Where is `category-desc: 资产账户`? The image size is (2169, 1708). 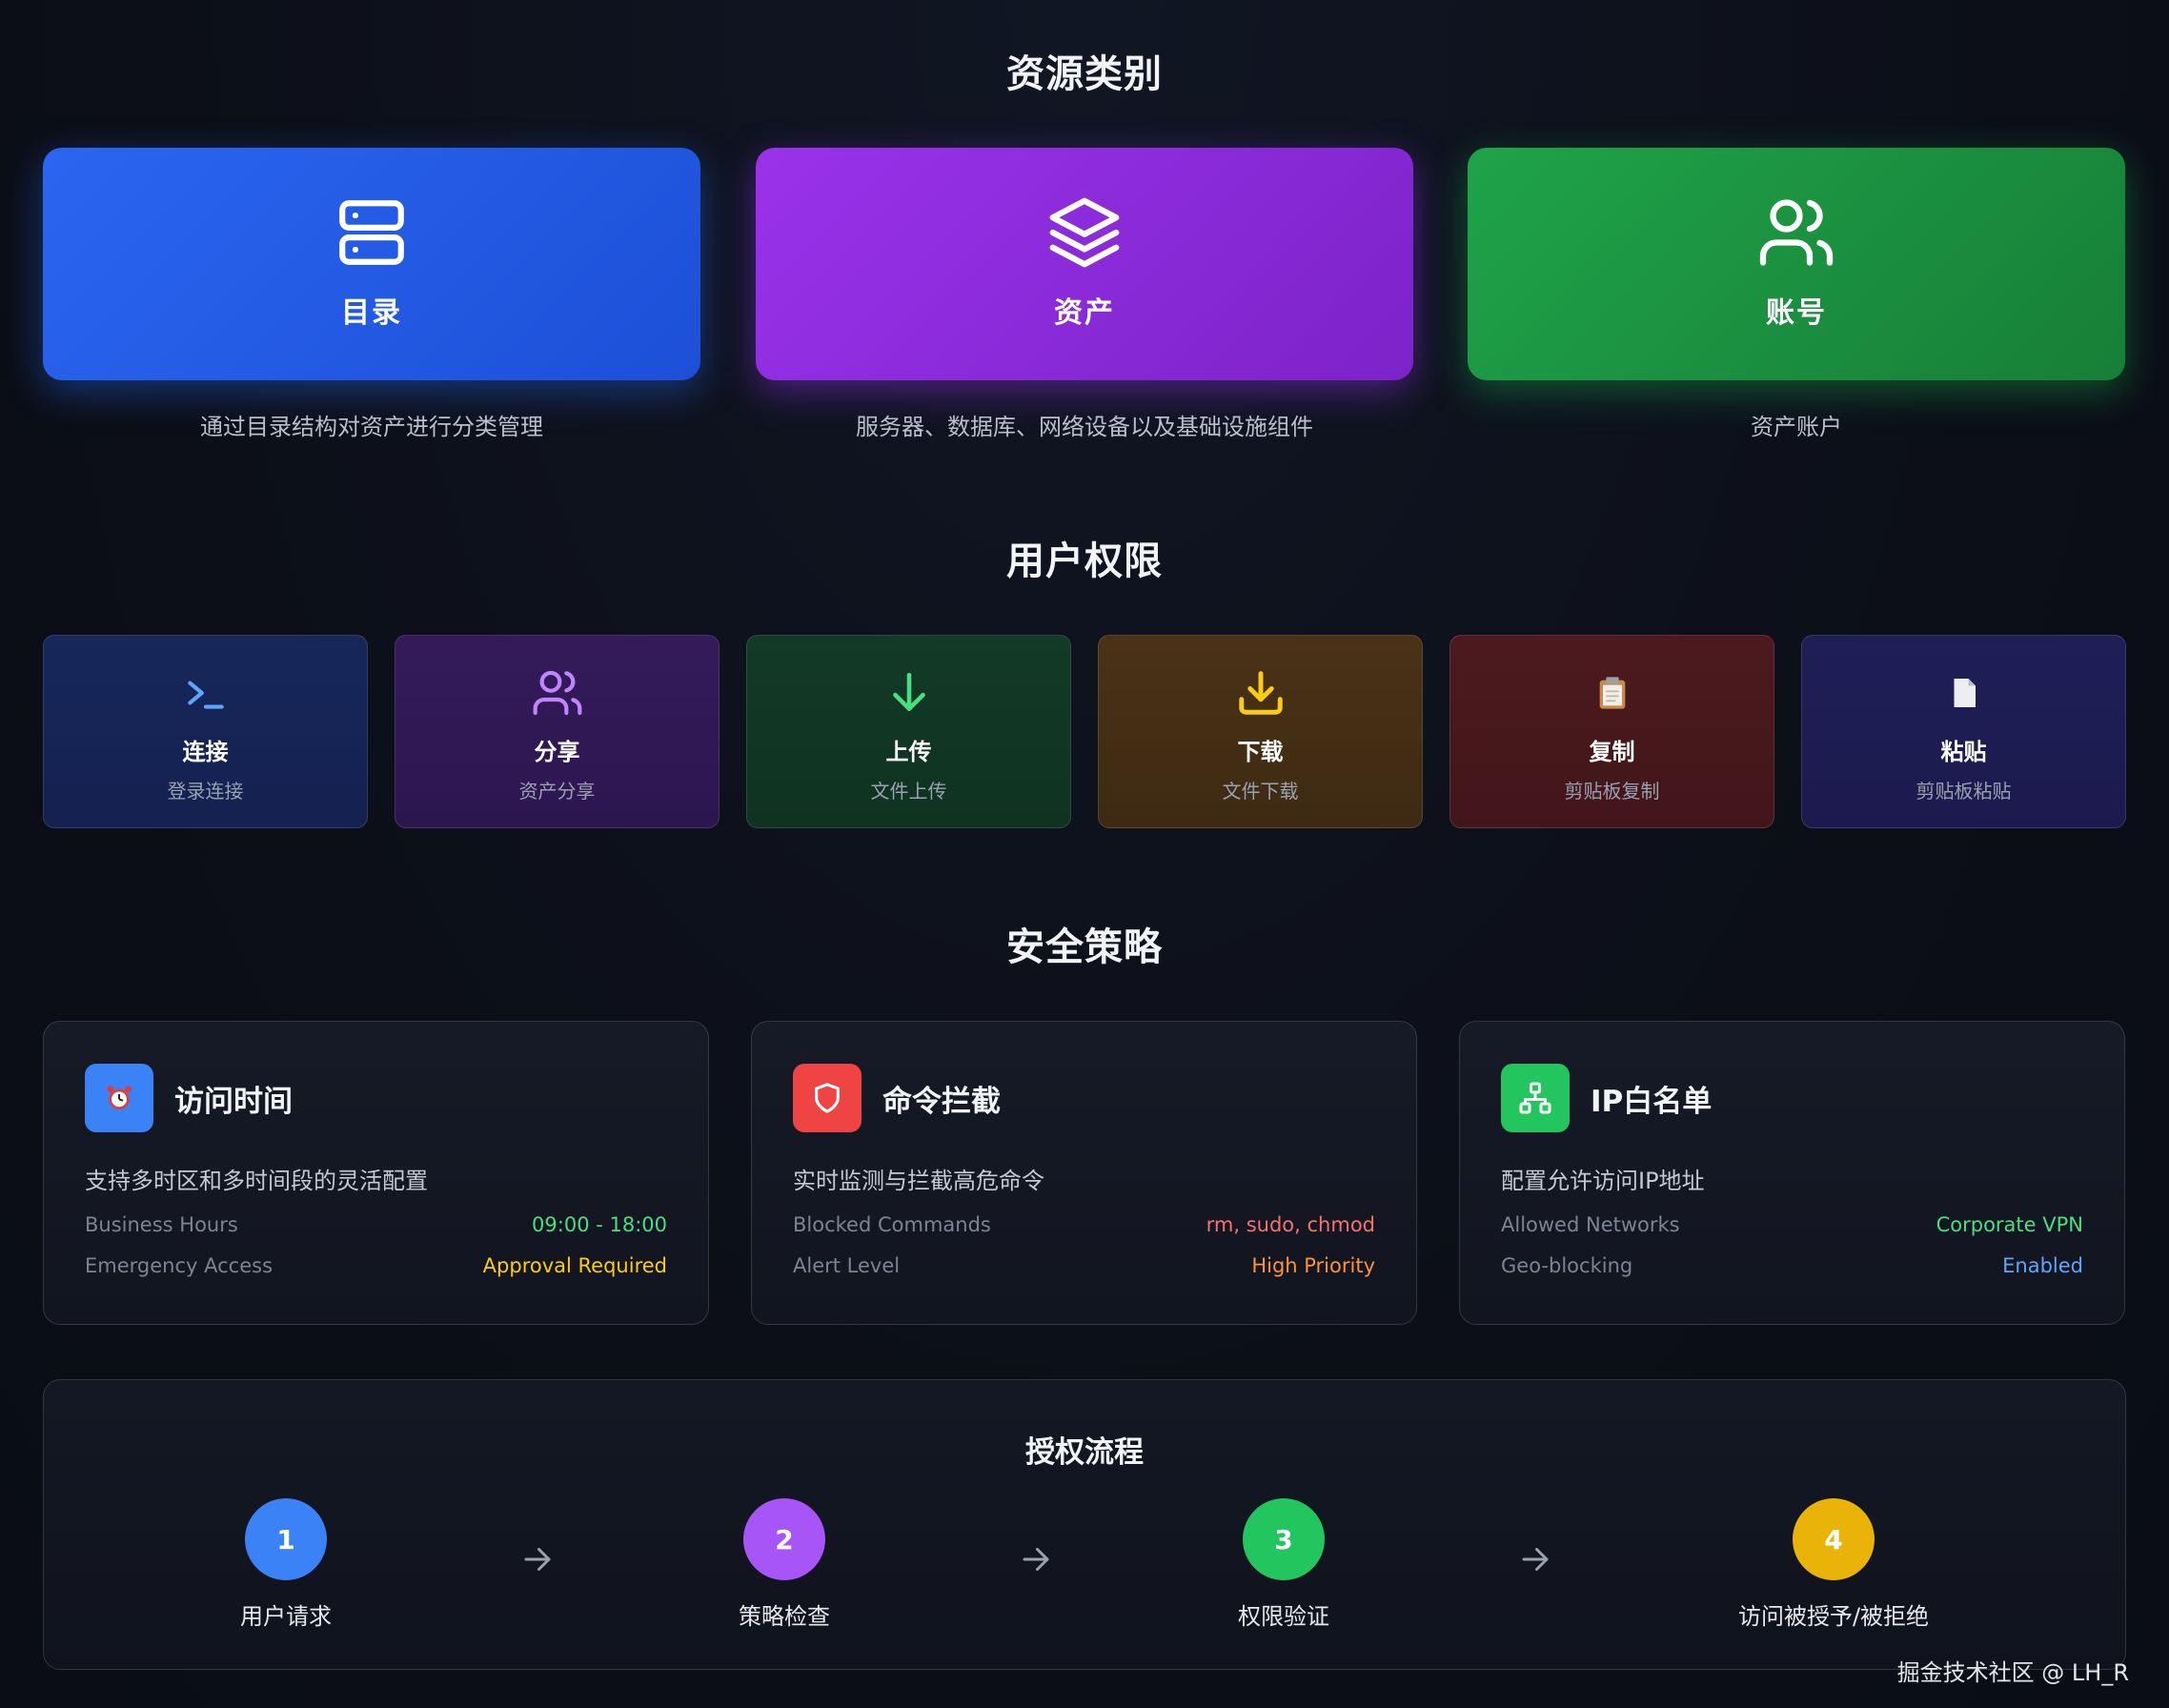
category-desc: 资产账户 is located at coordinates (1797, 427).